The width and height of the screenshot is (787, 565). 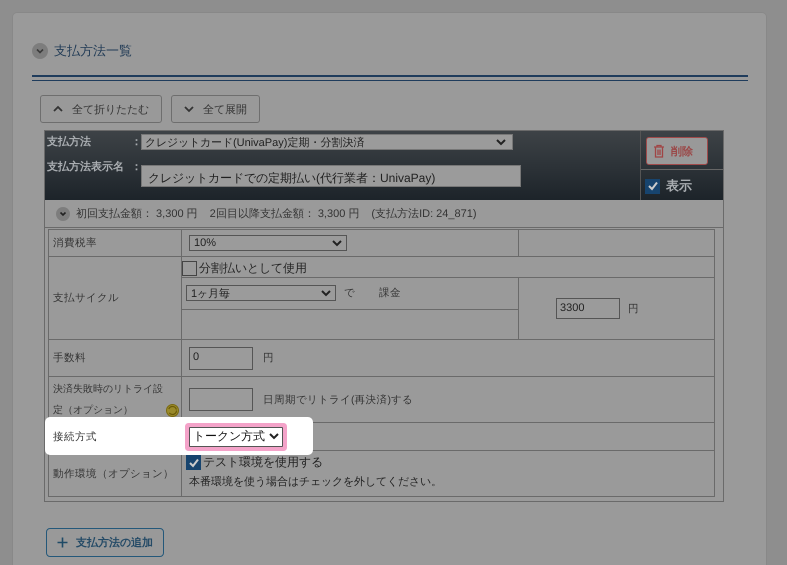 What do you see at coordinates (261, 293) in the screenshot?
I see `cycle-select: 1ヶ月毎` at bounding box center [261, 293].